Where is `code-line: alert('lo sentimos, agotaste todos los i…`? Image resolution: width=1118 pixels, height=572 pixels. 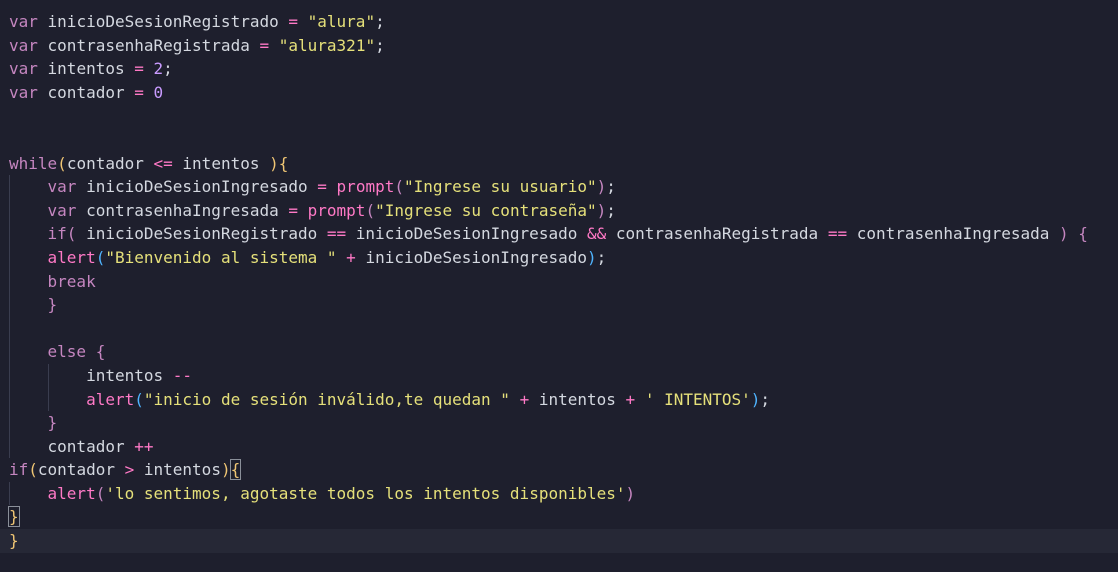 code-line: alert('lo sentimos, agotaste todos los i… is located at coordinates (559, 493).